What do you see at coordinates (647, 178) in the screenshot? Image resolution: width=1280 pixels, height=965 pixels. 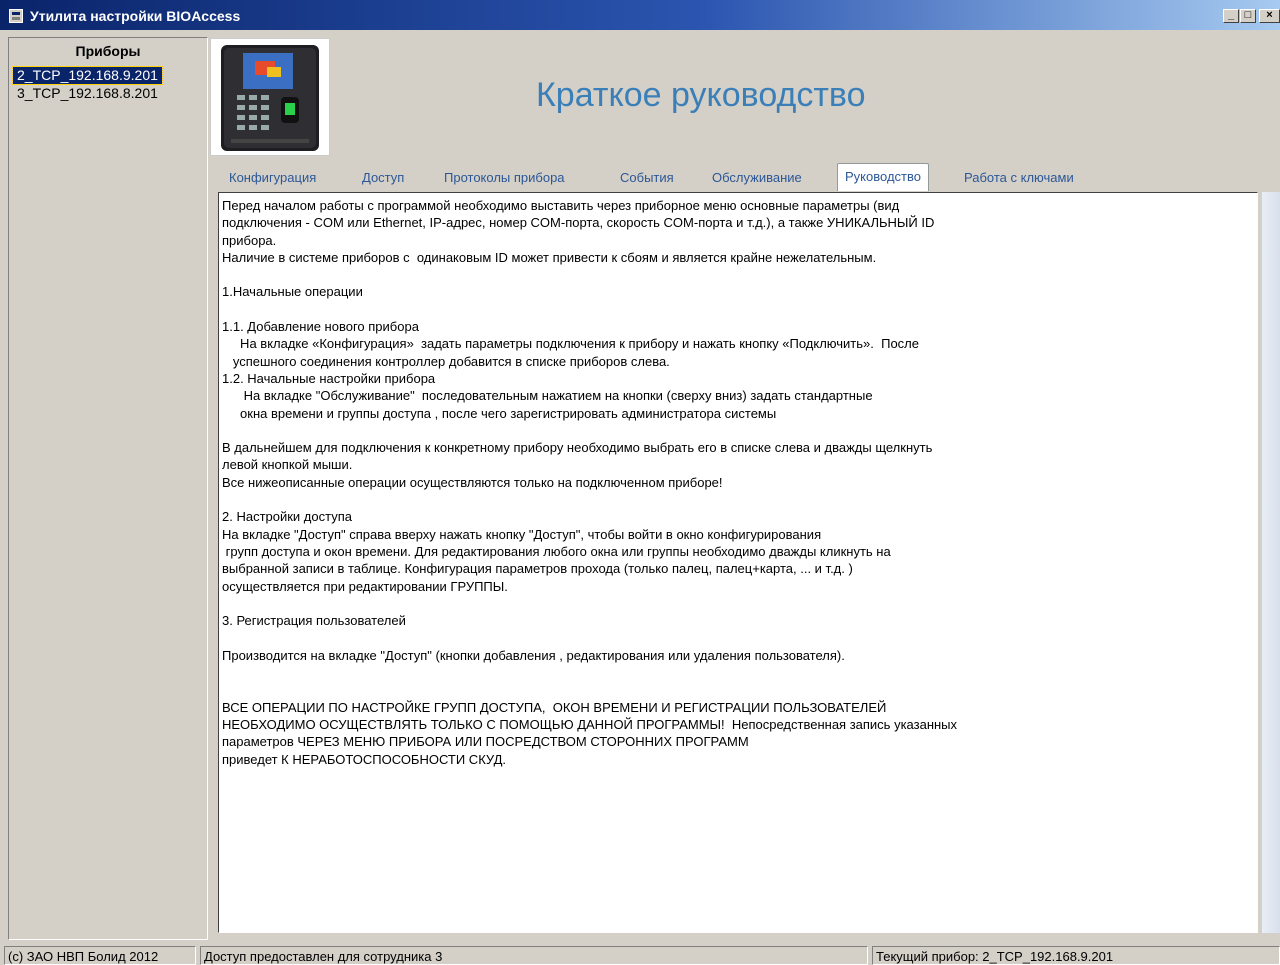 I see `tab-events: События` at bounding box center [647, 178].